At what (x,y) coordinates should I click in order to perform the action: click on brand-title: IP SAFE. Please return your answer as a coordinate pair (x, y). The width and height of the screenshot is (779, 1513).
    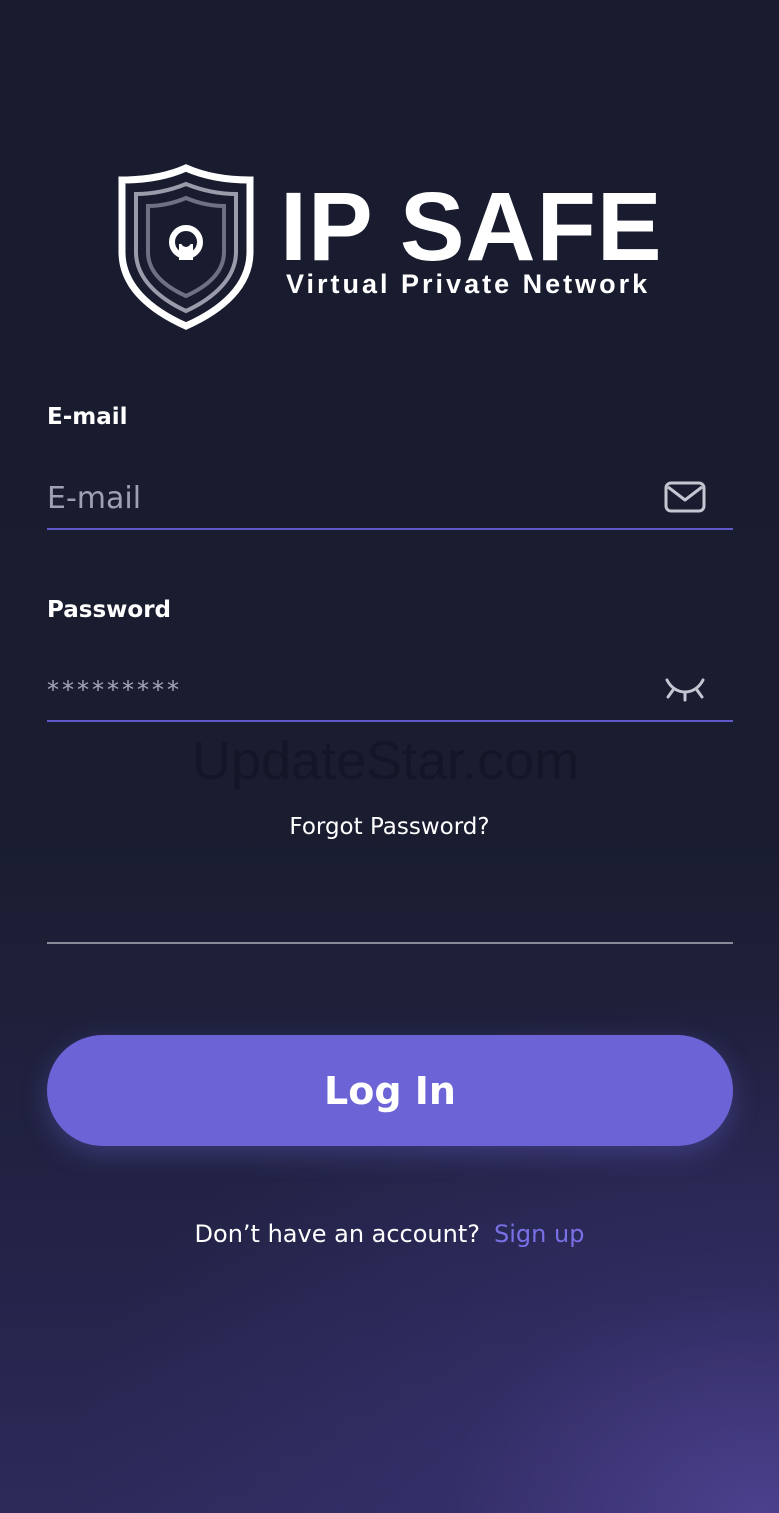
    Looking at the image, I should click on (471, 226).